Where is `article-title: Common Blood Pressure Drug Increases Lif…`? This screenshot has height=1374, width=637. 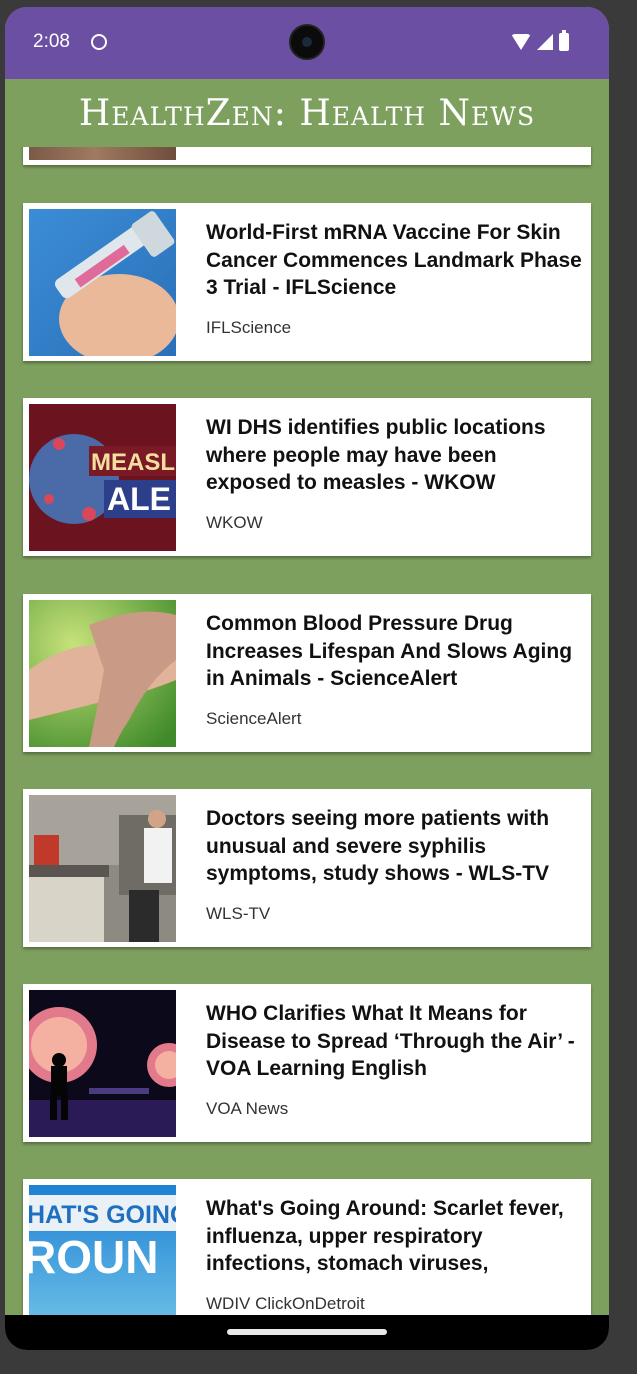
article-title: Common Blood Pressure Drug Increases Lif… is located at coordinates (389, 651).